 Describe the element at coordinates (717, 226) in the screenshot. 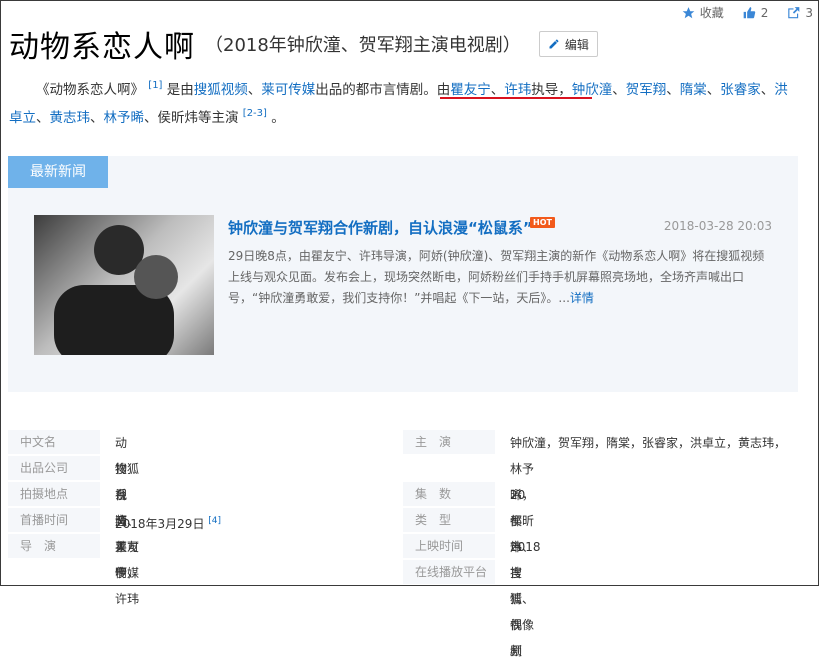

I see `news-date: 2018-03-28 20:03` at that location.